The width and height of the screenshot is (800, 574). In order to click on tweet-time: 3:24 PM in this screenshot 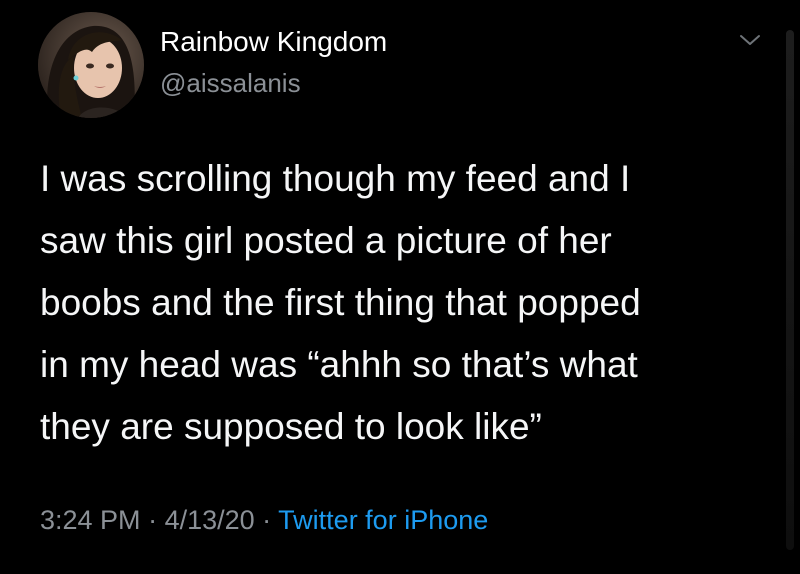, I will do `click(90, 520)`.